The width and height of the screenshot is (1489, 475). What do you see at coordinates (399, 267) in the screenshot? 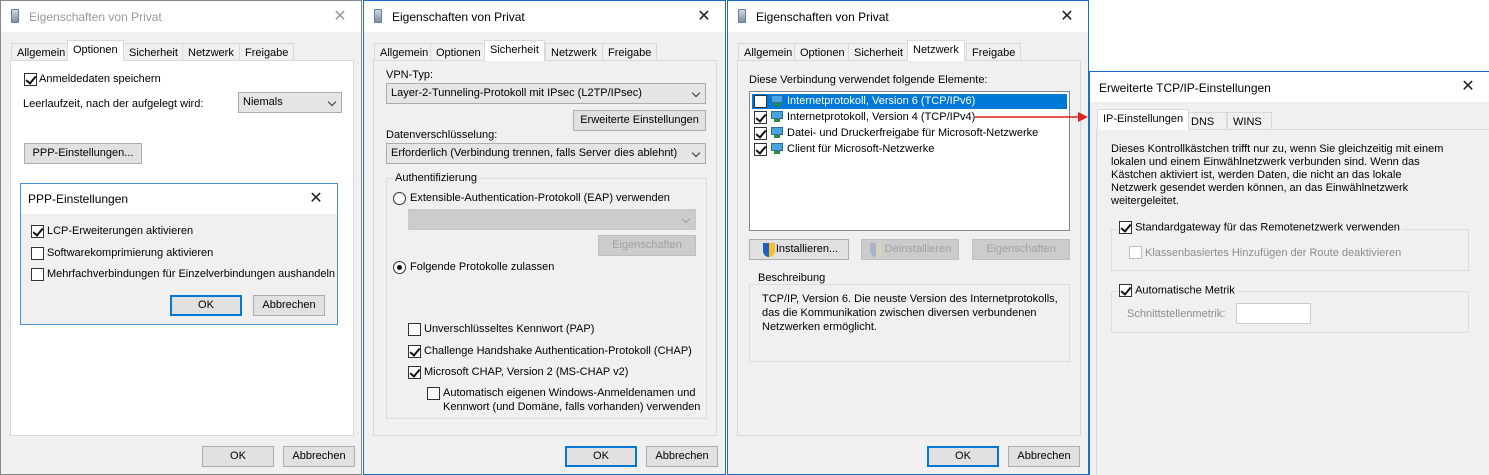
I see `allow-protocols-radio` at bounding box center [399, 267].